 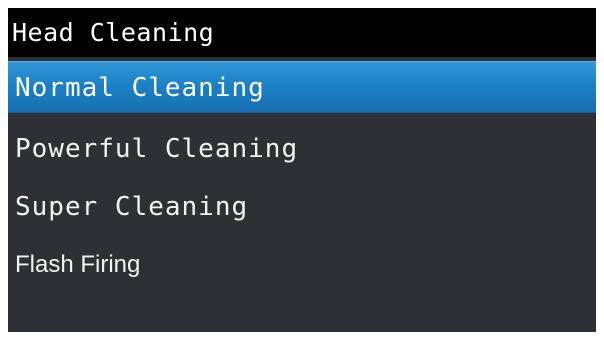 What do you see at coordinates (302, 32) in the screenshot?
I see `screen-title: Head Cleaning` at bounding box center [302, 32].